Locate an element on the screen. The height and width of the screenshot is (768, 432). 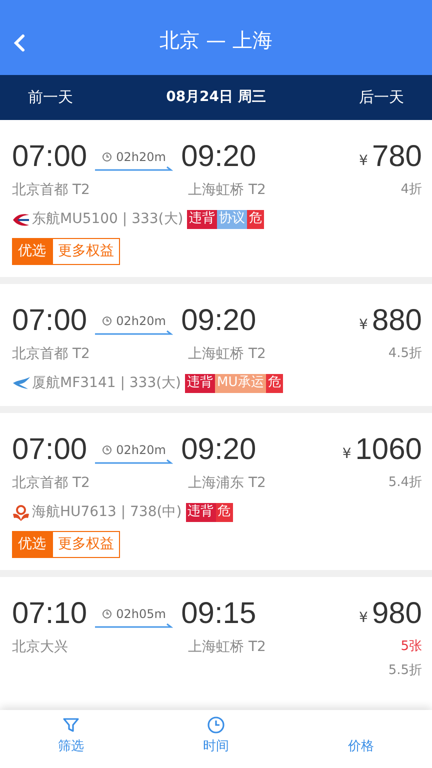
bottom-tab: 时间 is located at coordinates (216, 739).